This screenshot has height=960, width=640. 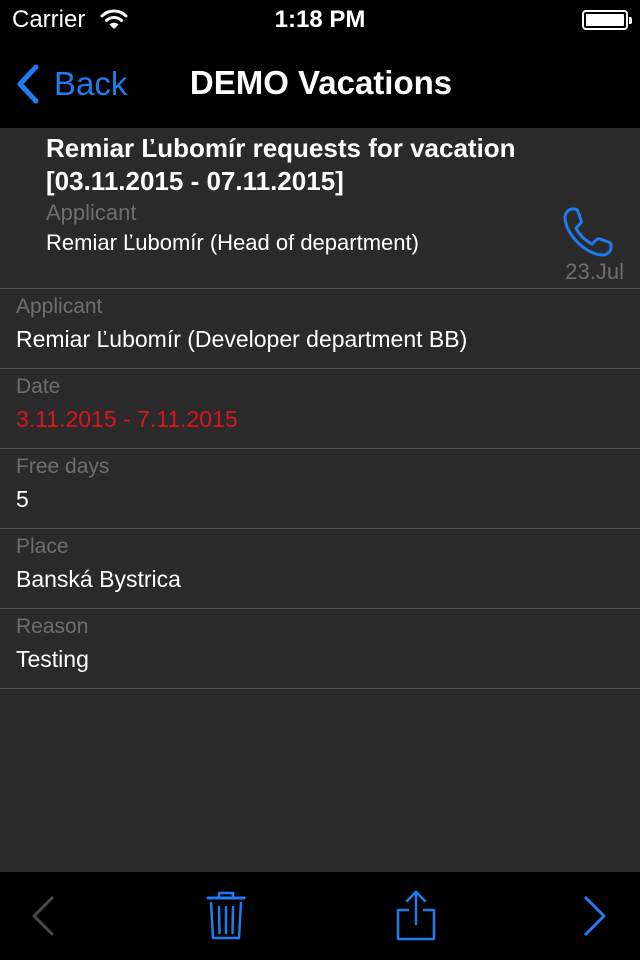 I want to click on share-icon, so click(x=416, y=916).